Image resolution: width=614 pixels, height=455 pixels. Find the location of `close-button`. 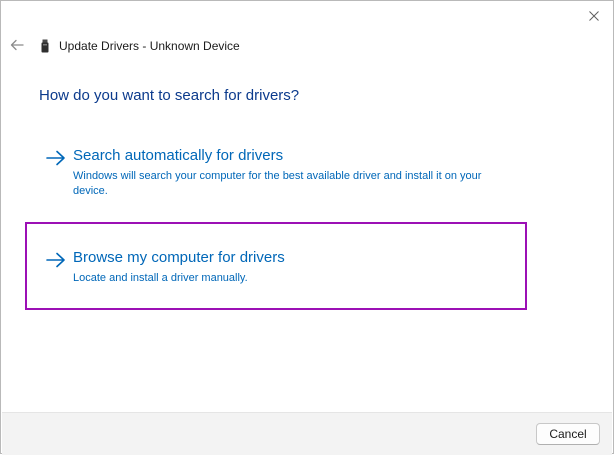

close-button is located at coordinates (594, 16).